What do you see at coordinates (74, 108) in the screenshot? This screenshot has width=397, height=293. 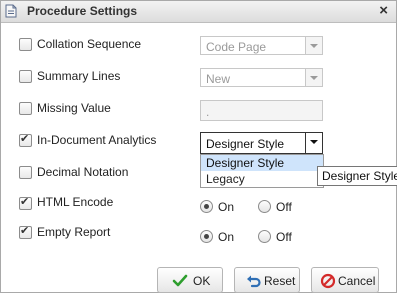 I see `missing-value-label: Missing Value` at bounding box center [74, 108].